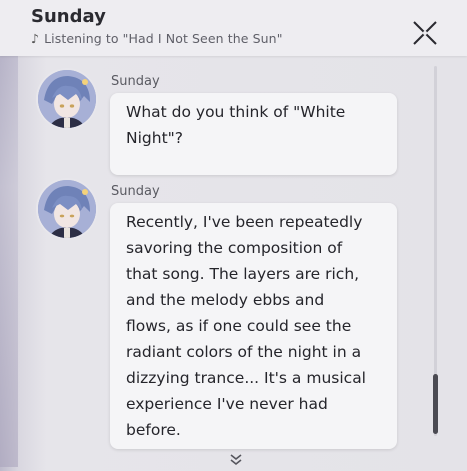 Image resolution: width=467 pixels, height=471 pixels. I want to click on music-note-icon: ♪, so click(35, 38).